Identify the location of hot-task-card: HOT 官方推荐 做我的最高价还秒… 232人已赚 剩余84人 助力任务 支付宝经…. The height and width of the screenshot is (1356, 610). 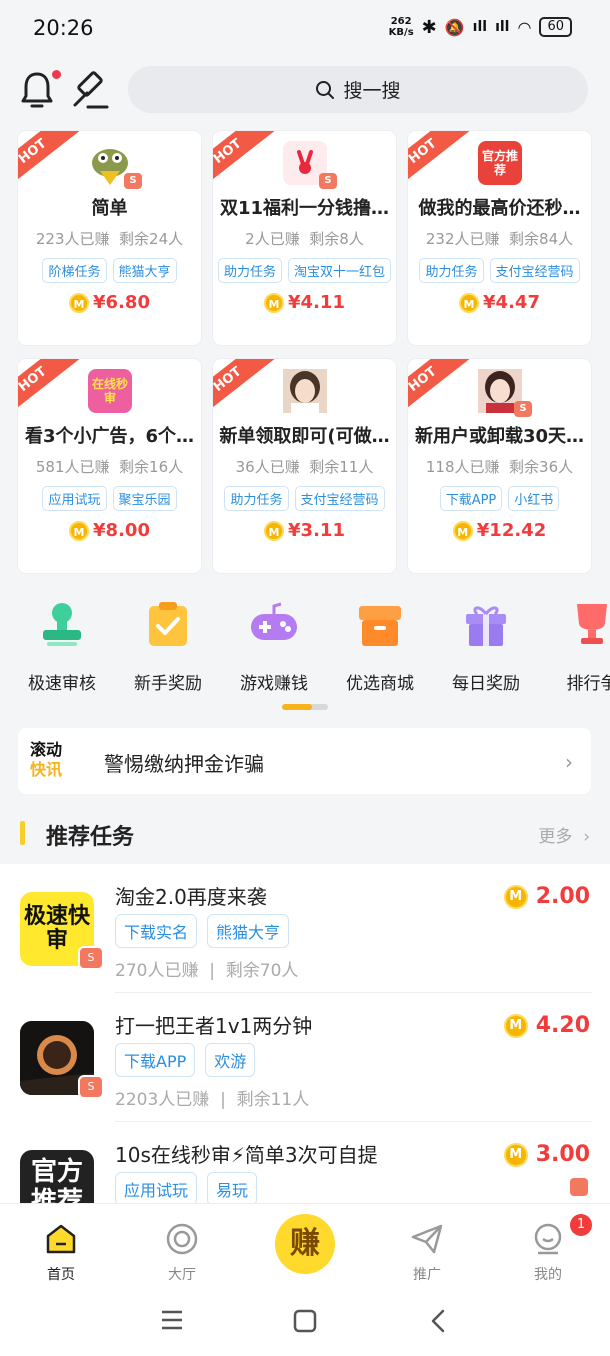
(499, 238).